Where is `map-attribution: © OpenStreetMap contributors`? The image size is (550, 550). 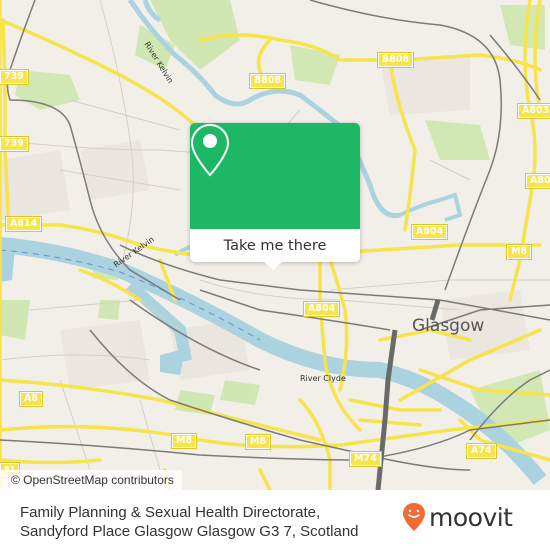 map-attribution: © OpenStreetMap contributors is located at coordinates (91, 480).